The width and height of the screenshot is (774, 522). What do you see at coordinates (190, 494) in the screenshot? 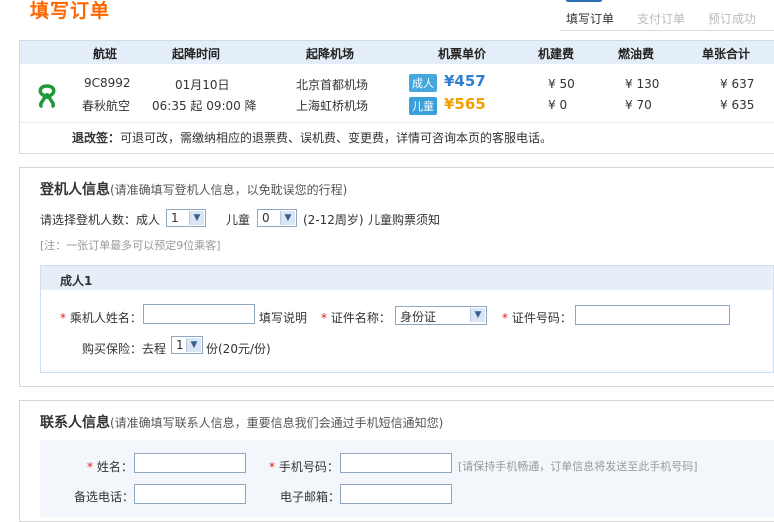
I see `alt-phone-input` at bounding box center [190, 494].